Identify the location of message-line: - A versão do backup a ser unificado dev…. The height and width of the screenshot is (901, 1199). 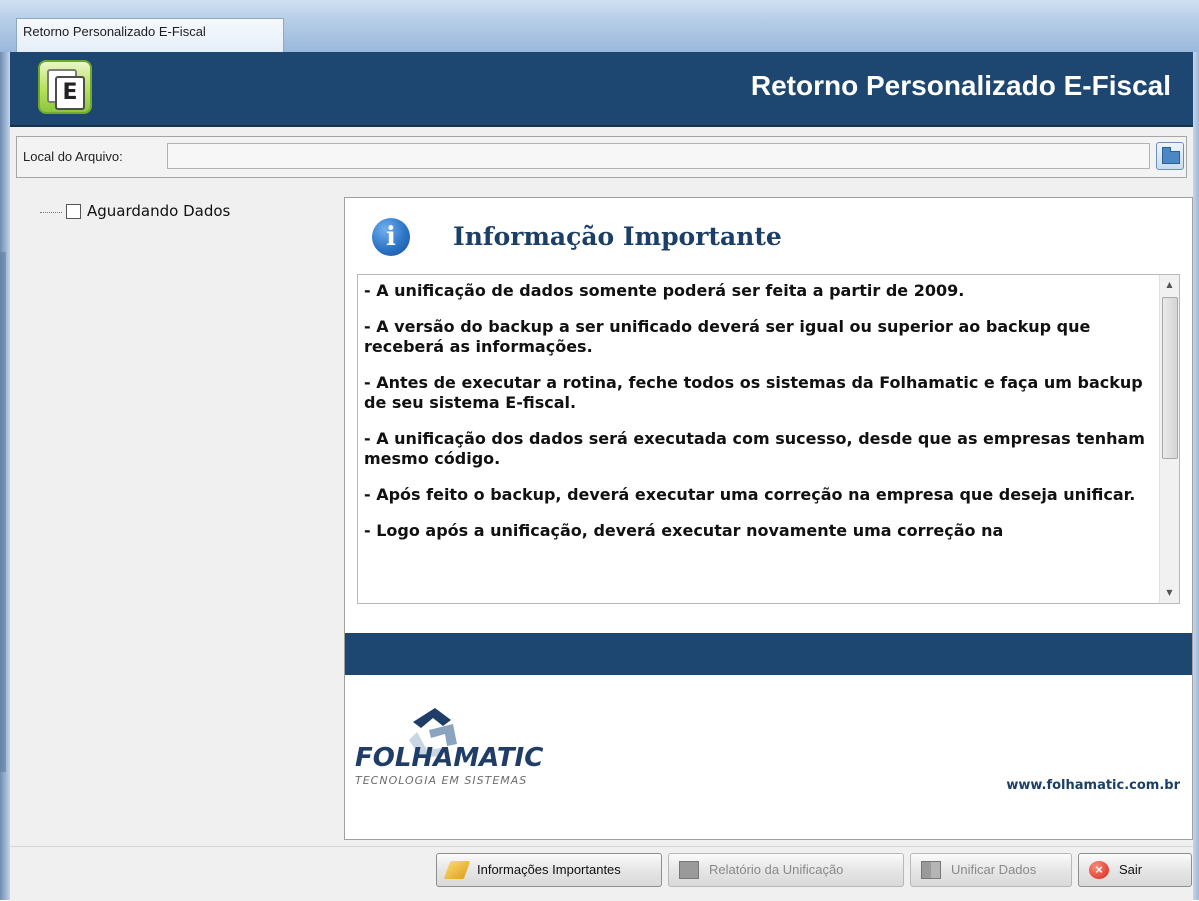
(730, 336).